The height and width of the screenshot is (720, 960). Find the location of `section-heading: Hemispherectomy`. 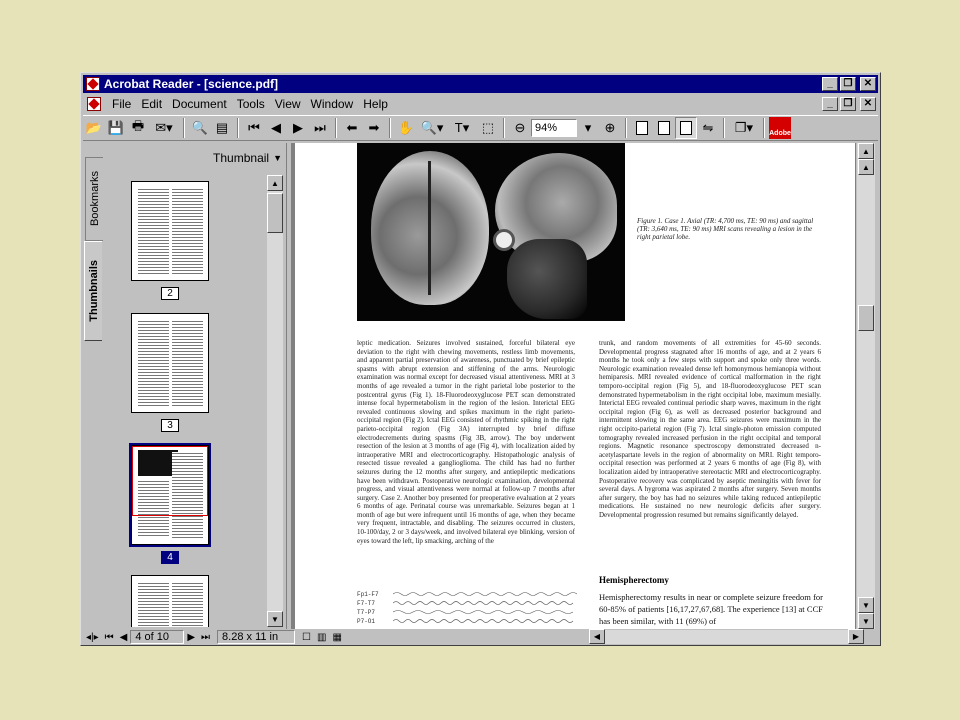

section-heading: Hemispherectomy is located at coordinates (634, 580).